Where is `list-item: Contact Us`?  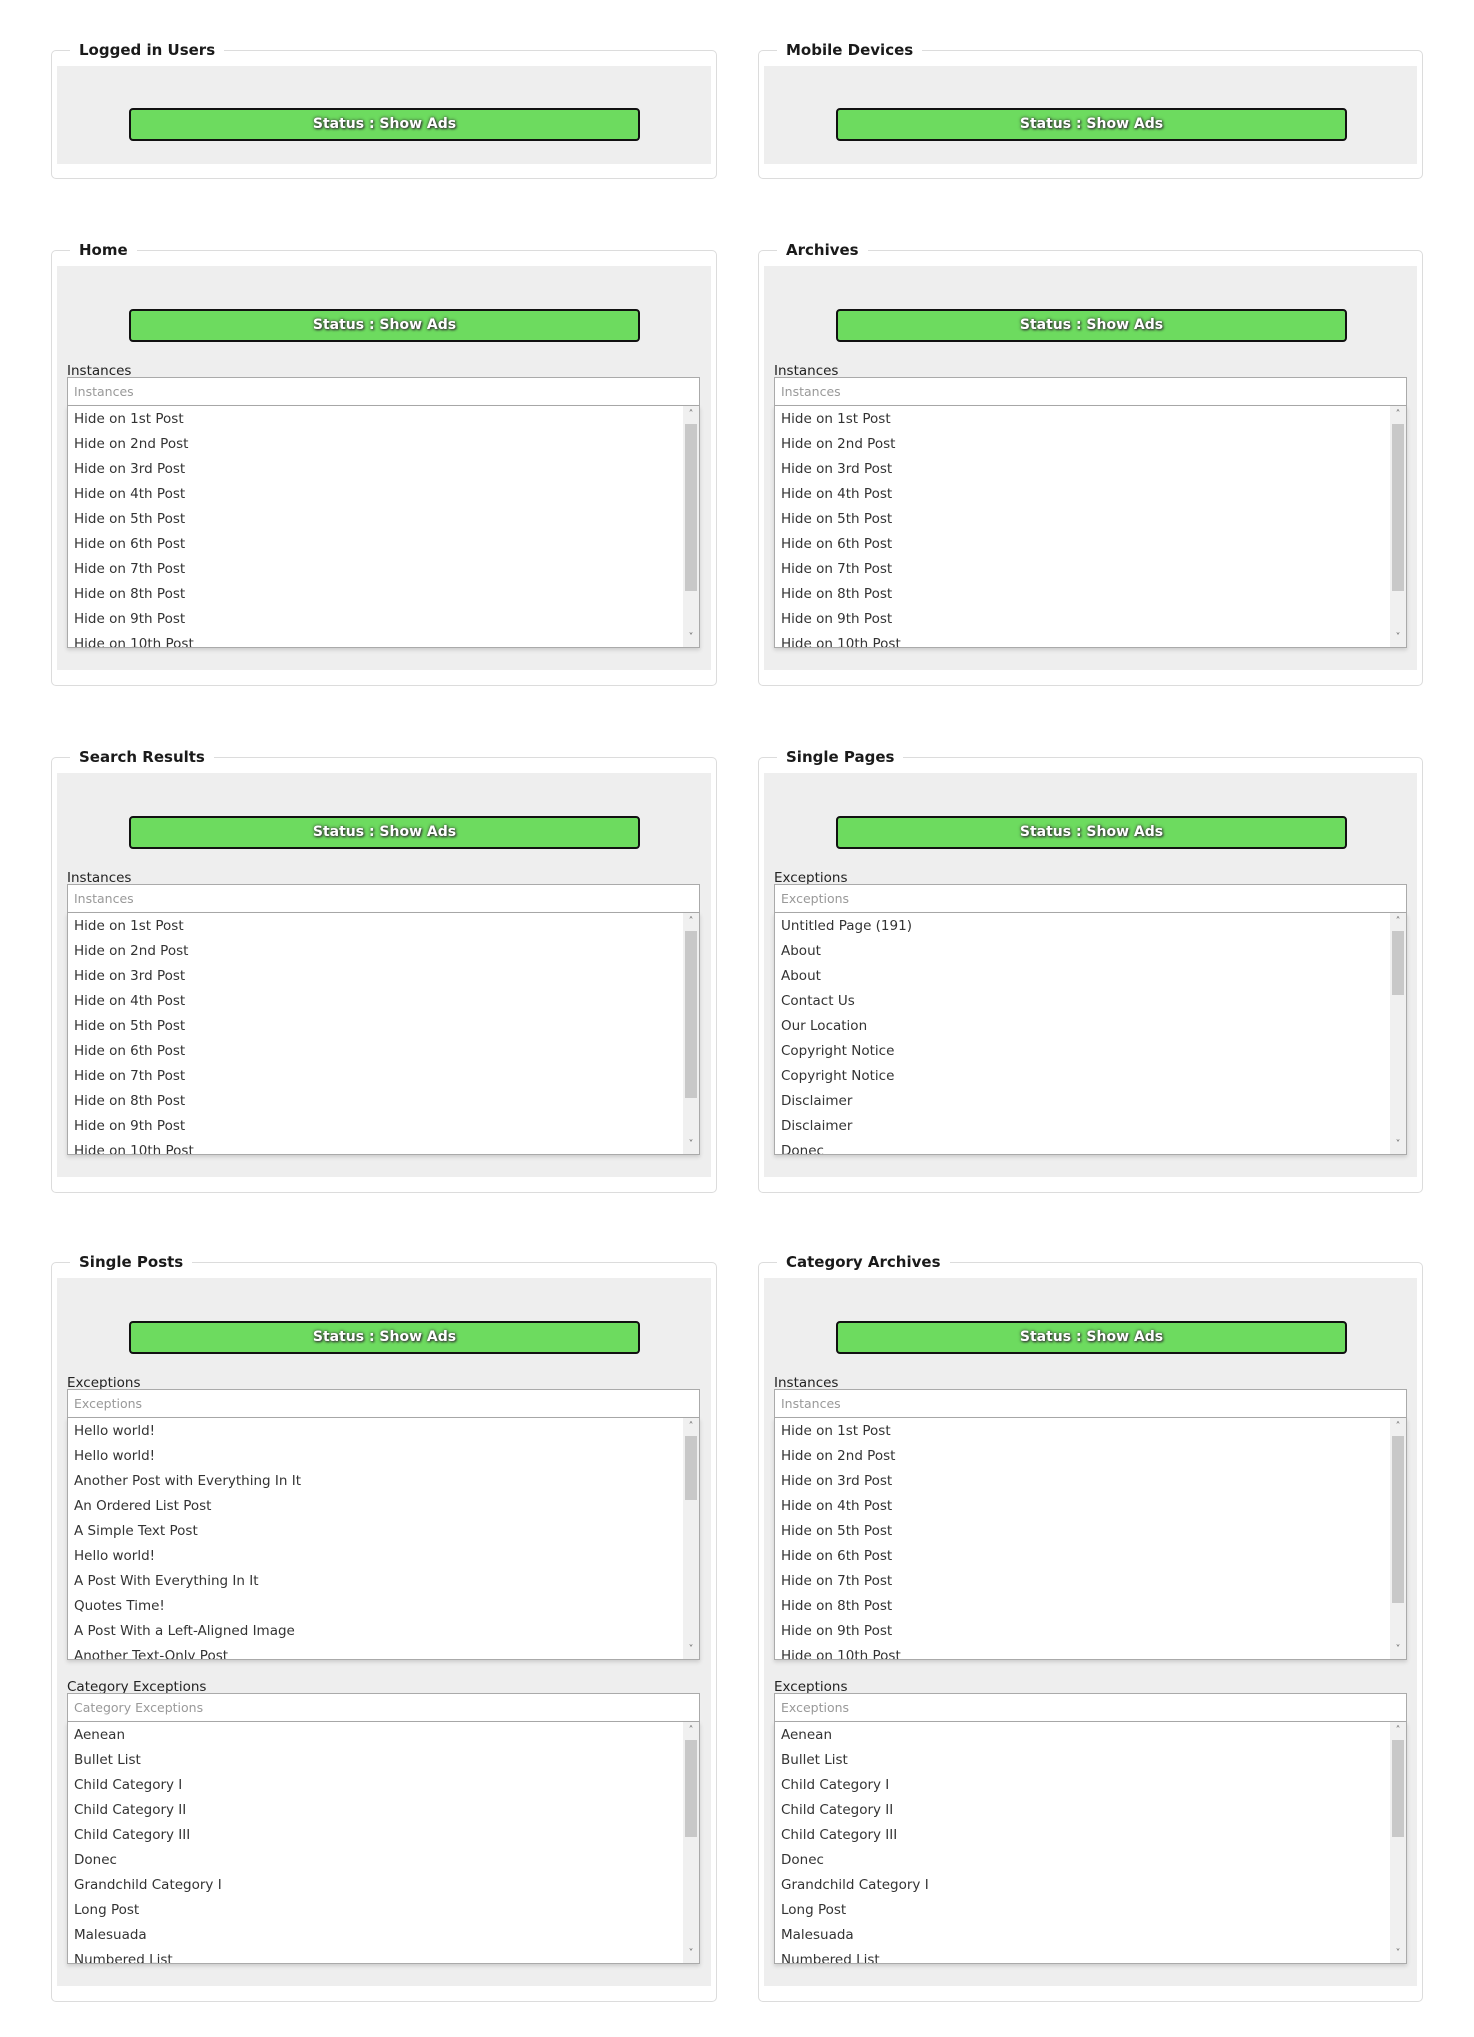 list-item: Contact Us is located at coordinates (1082, 1001).